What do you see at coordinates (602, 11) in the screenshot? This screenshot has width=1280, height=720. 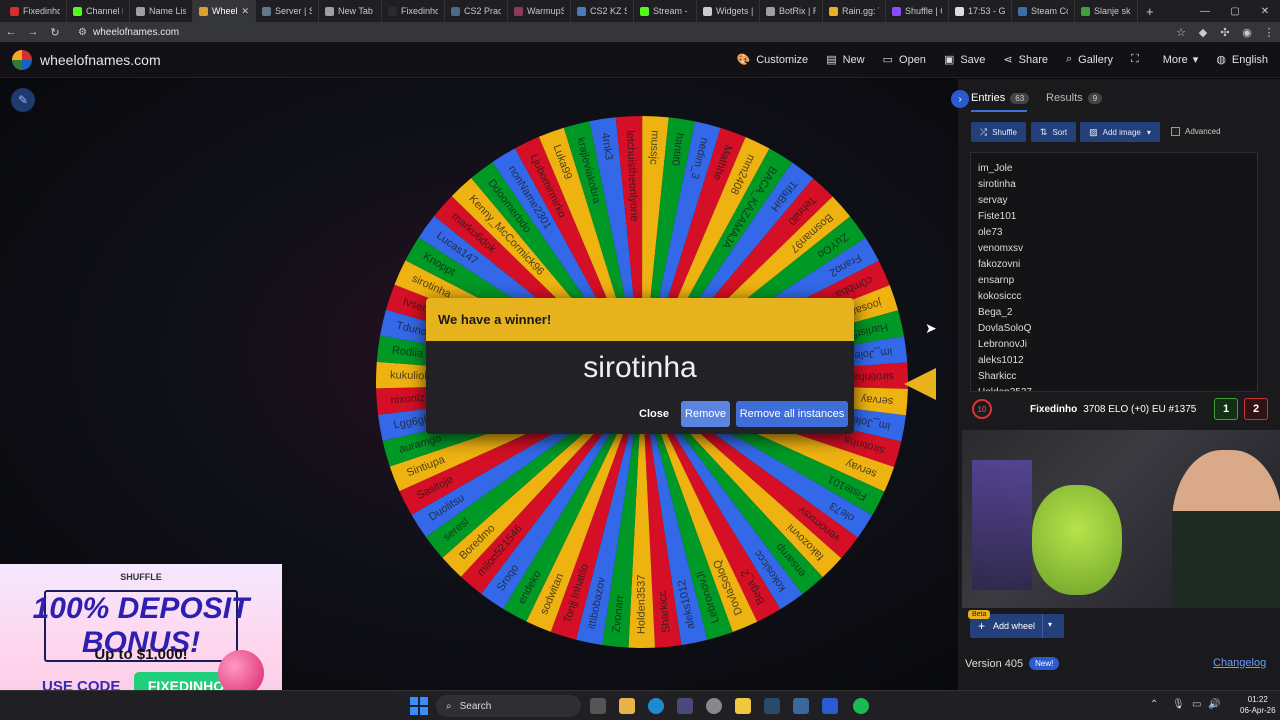 I see `browser-tab: CS2 KZ Ser` at bounding box center [602, 11].